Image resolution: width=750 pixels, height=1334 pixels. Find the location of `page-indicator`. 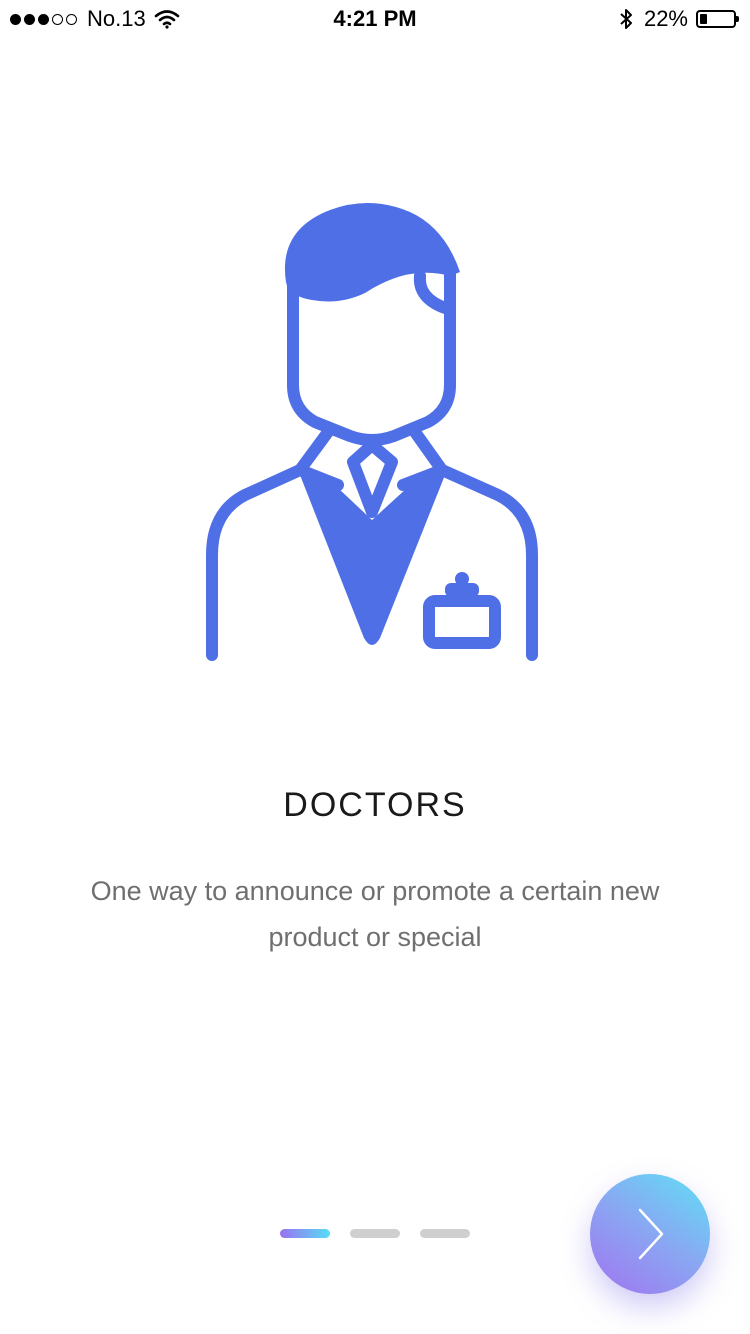

page-indicator is located at coordinates (375, 1233).